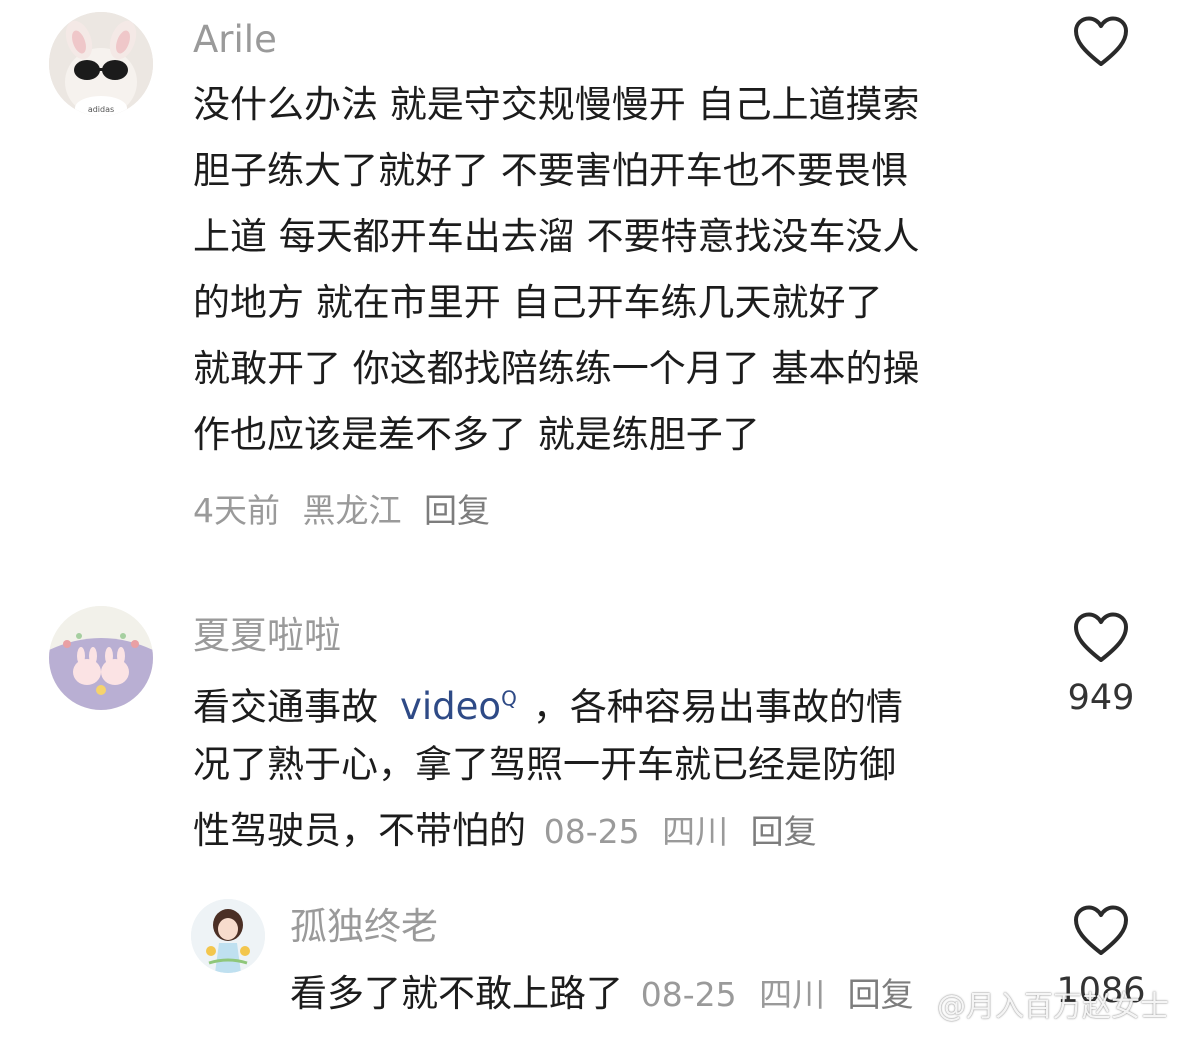  Describe the element at coordinates (101, 109) in the screenshot. I see `svg-text: adidas` at that location.